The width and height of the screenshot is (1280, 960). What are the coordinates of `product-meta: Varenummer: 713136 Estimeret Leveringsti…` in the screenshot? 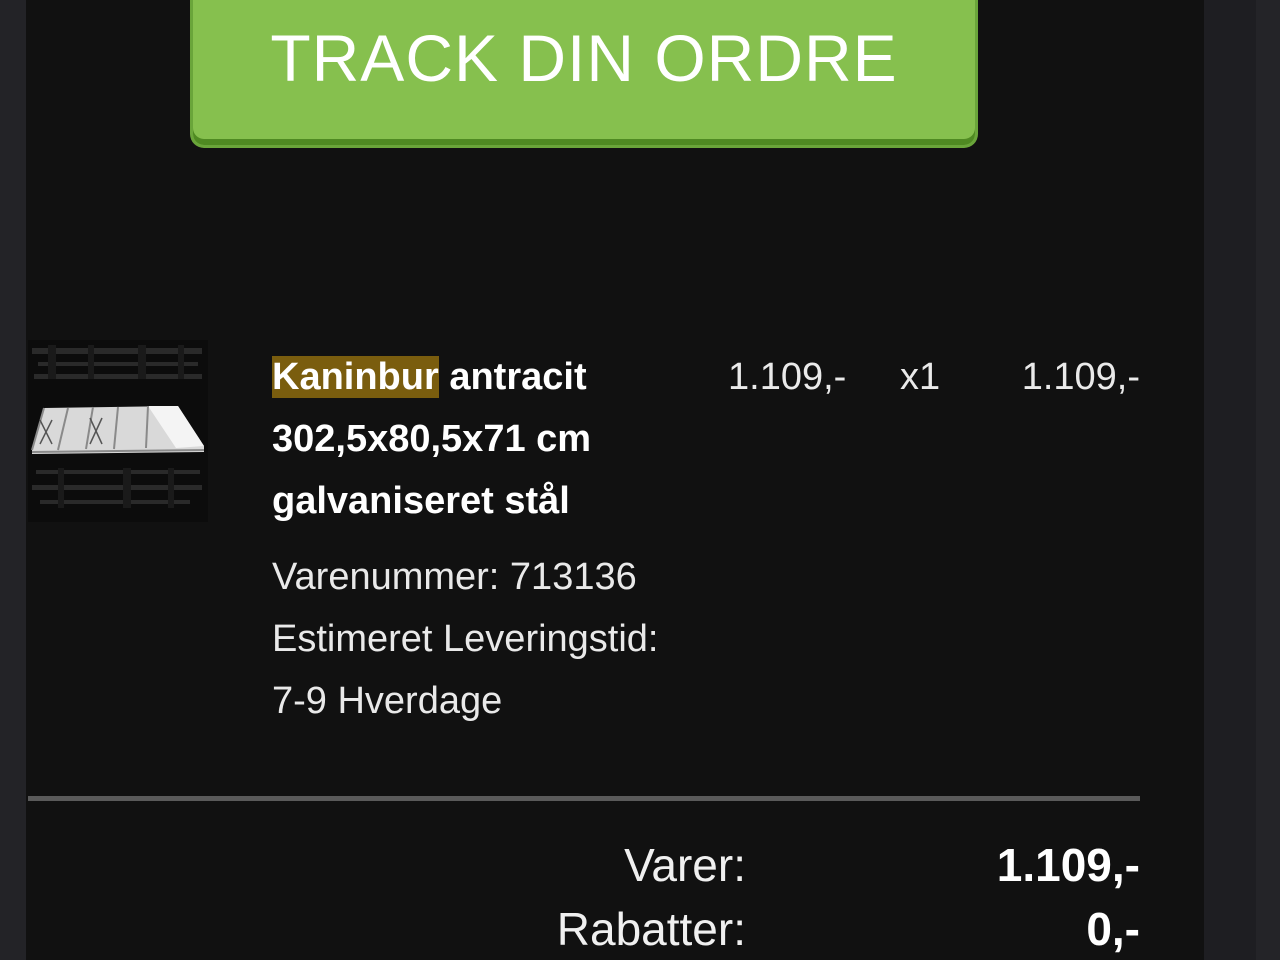 It's located at (502, 639).